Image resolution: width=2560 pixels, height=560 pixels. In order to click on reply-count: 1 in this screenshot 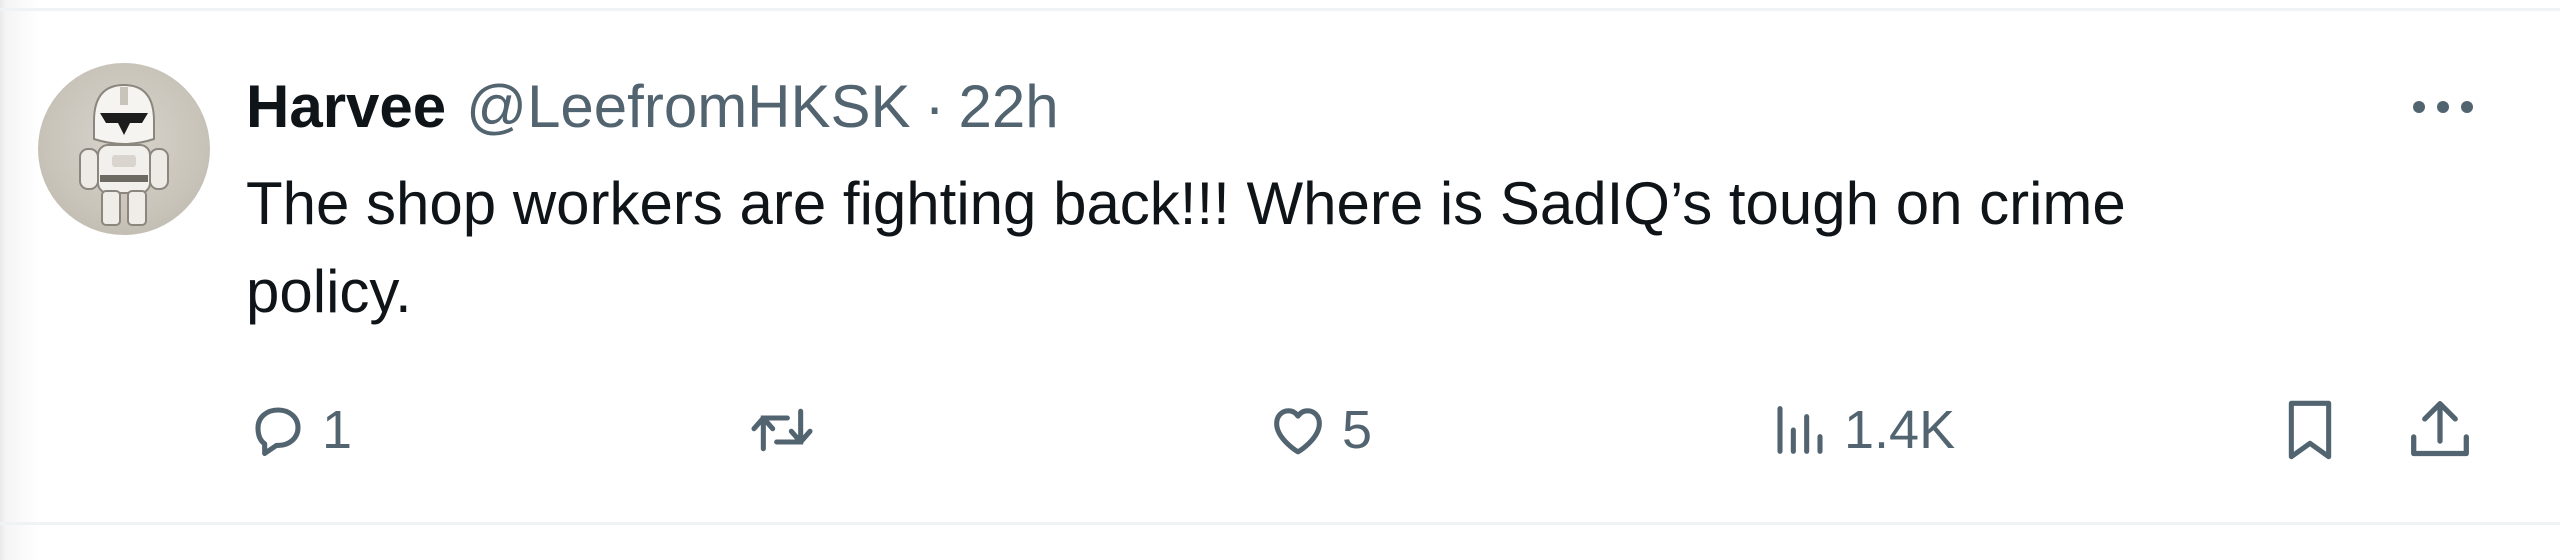, I will do `click(337, 430)`.